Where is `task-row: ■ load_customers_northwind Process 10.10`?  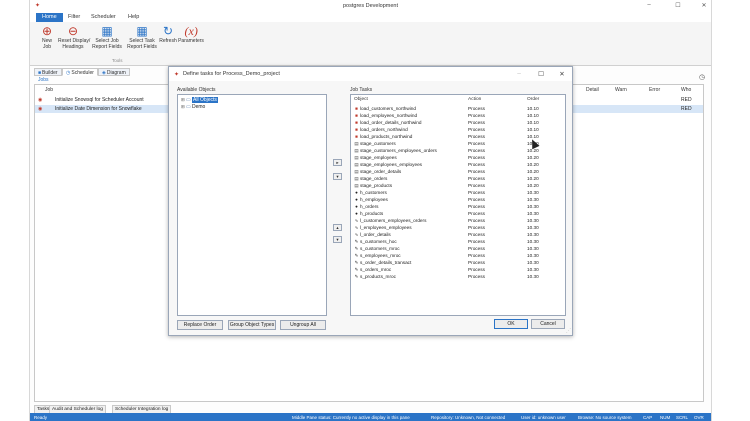
task-row: ■ load_customers_northwind Process 10.10 is located at coordinates (458, 108).